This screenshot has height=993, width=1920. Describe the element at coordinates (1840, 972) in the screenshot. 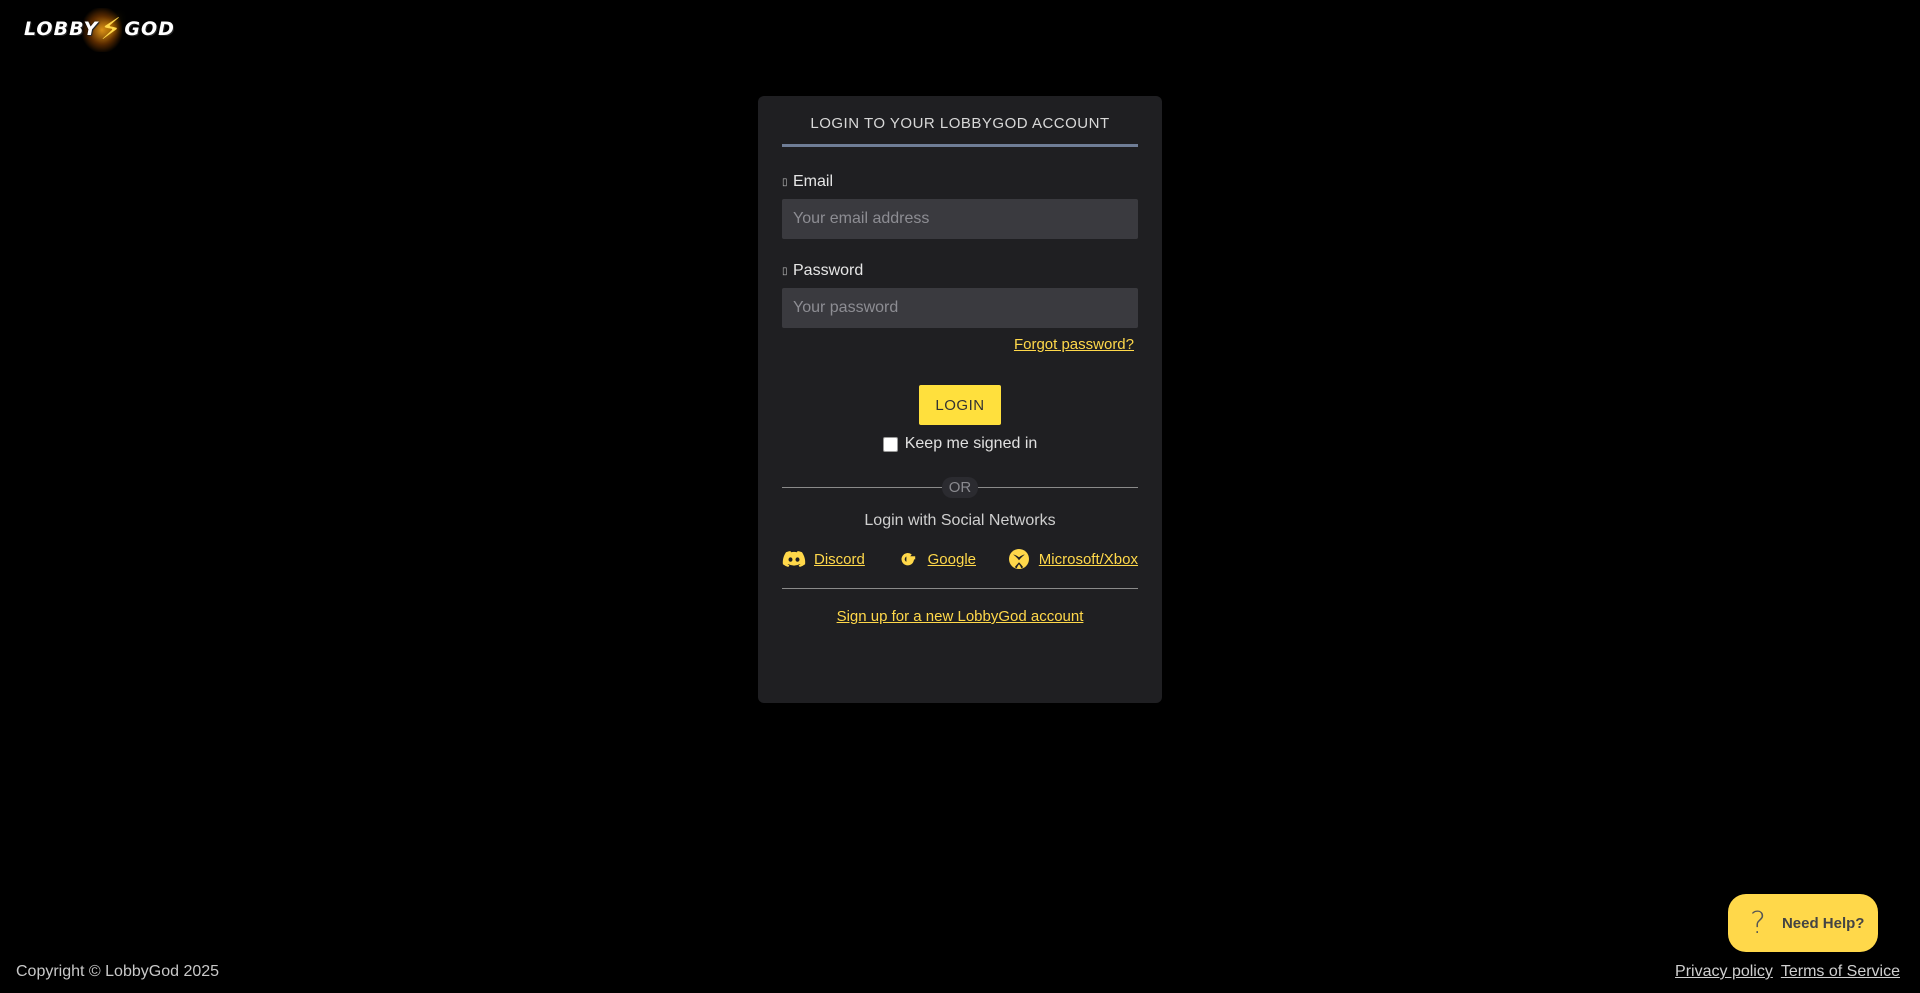

I see `terms-of-service-link: Terms of Service` at that location.